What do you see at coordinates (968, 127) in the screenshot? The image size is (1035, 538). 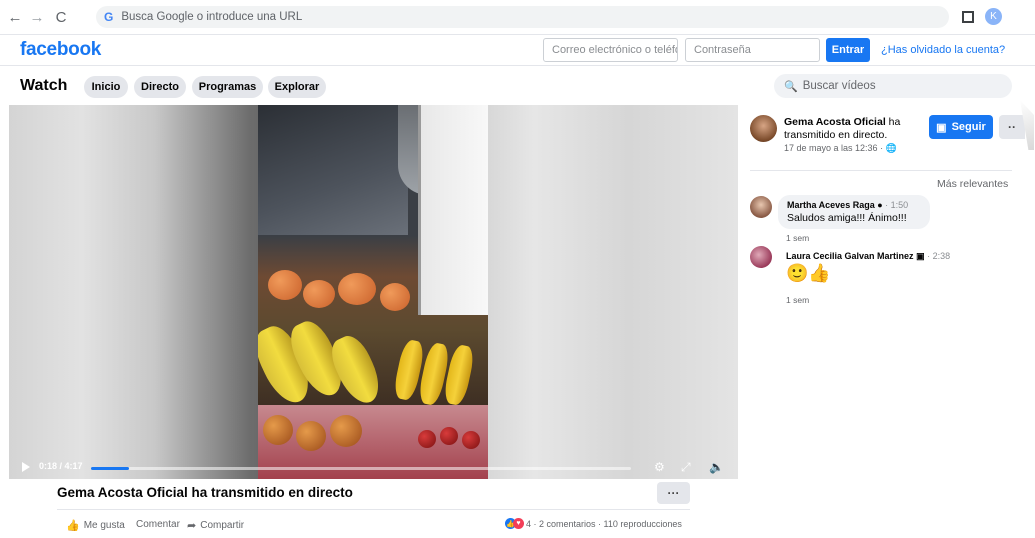 I see `follow-label: Seguir` at bounding box center [968, 127].